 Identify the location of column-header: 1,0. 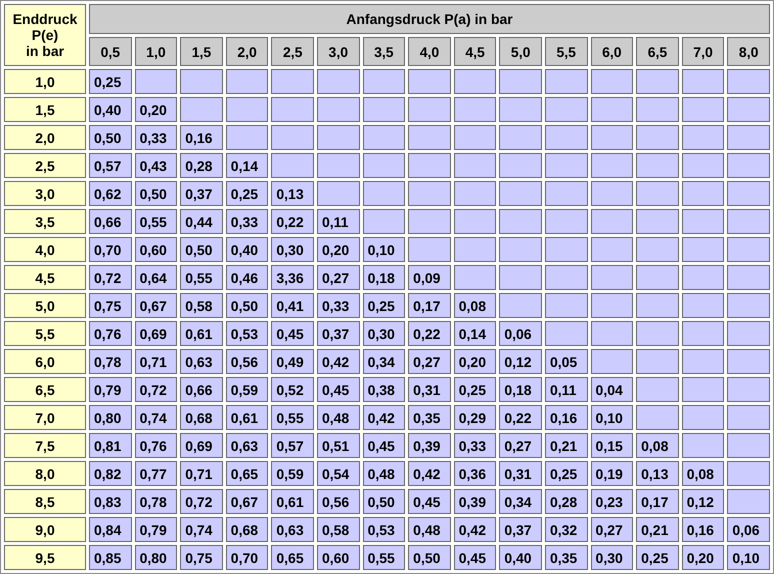
(156, 51).